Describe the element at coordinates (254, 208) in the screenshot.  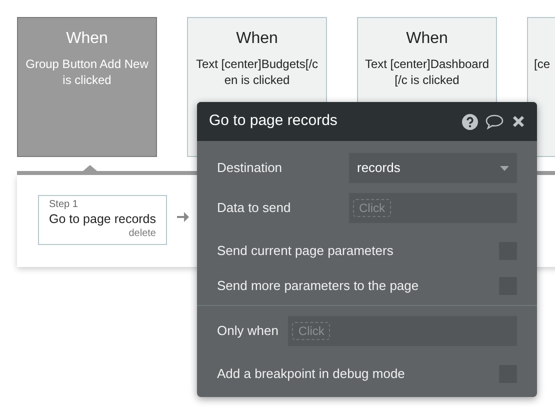
I see `field-label: Data to send` at that location.